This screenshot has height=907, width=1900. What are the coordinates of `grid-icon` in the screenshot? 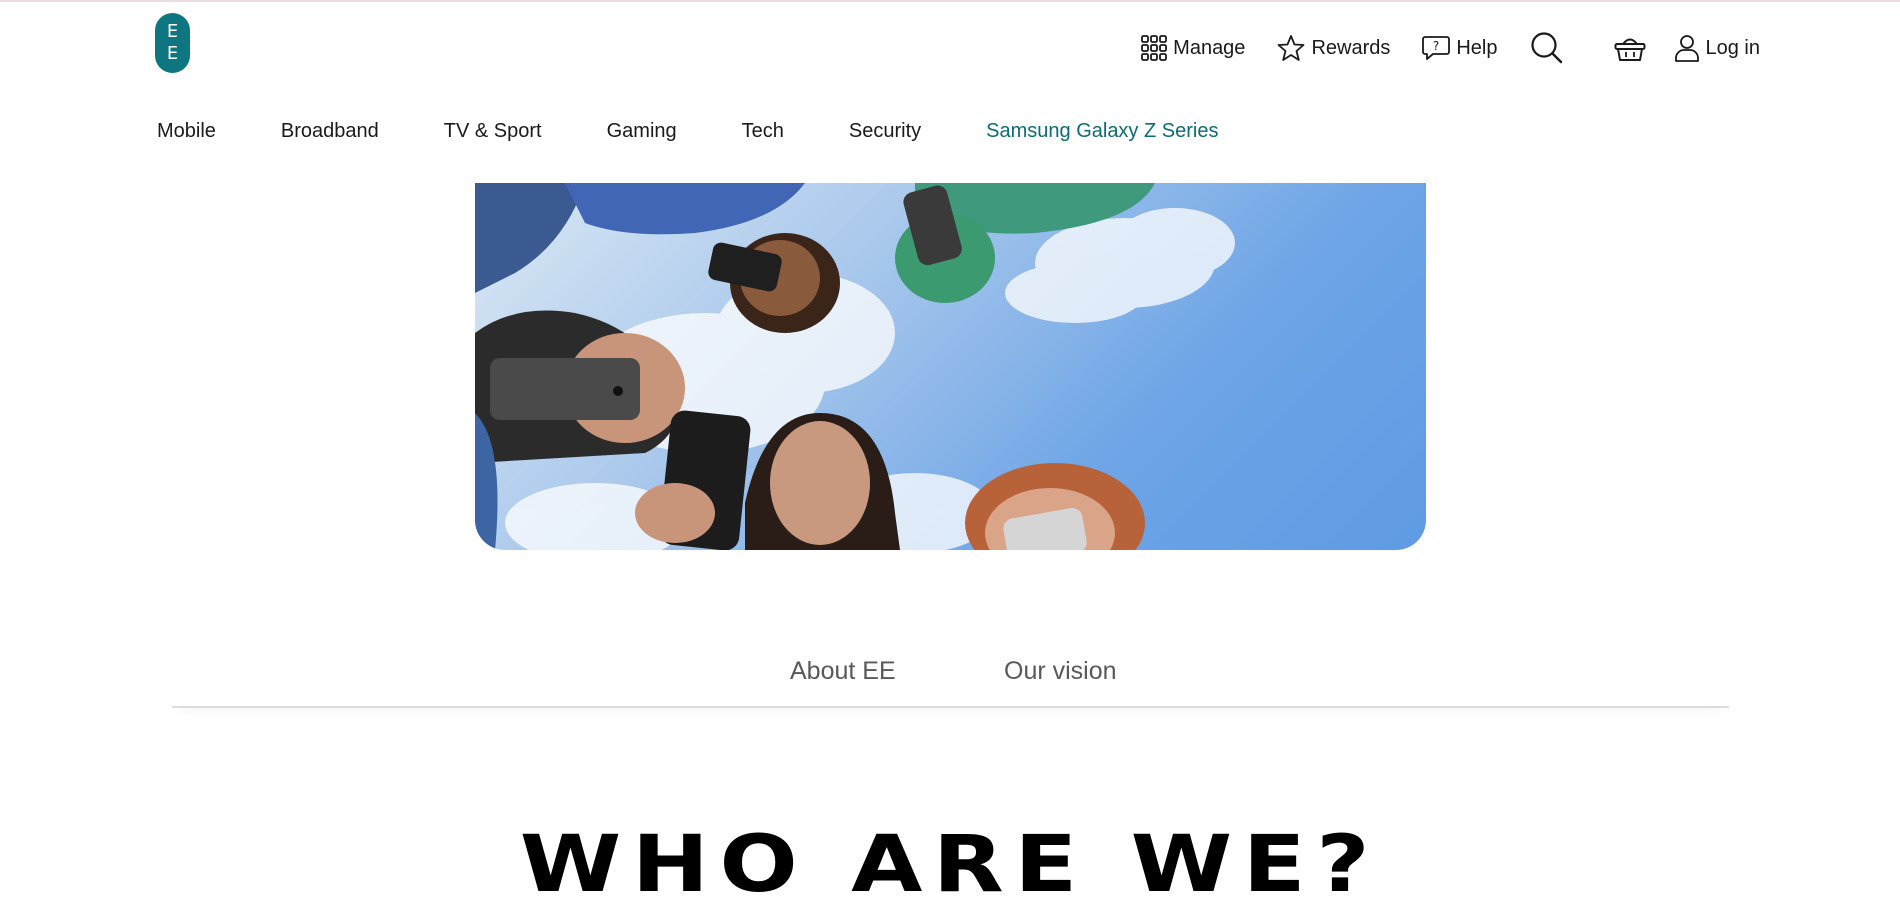 It's located at (1154, 48).